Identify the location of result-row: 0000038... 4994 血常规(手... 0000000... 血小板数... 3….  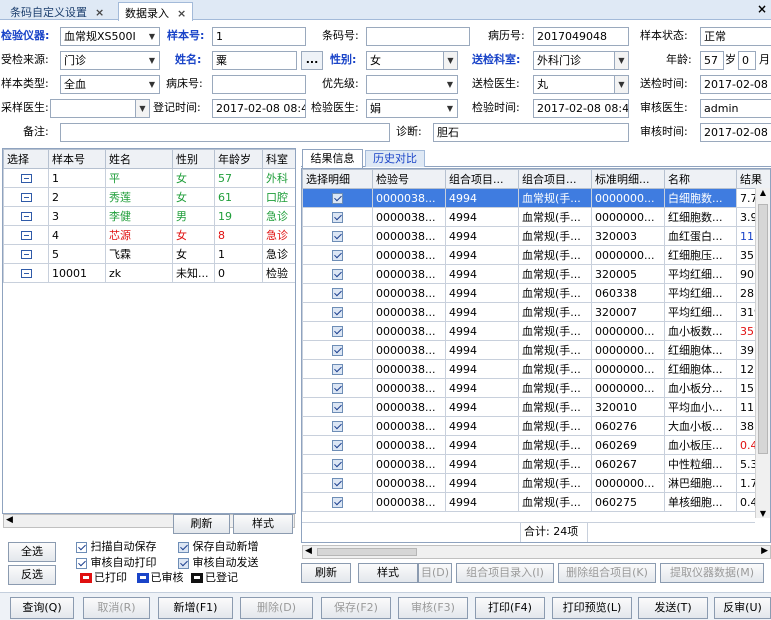
(536, 331).